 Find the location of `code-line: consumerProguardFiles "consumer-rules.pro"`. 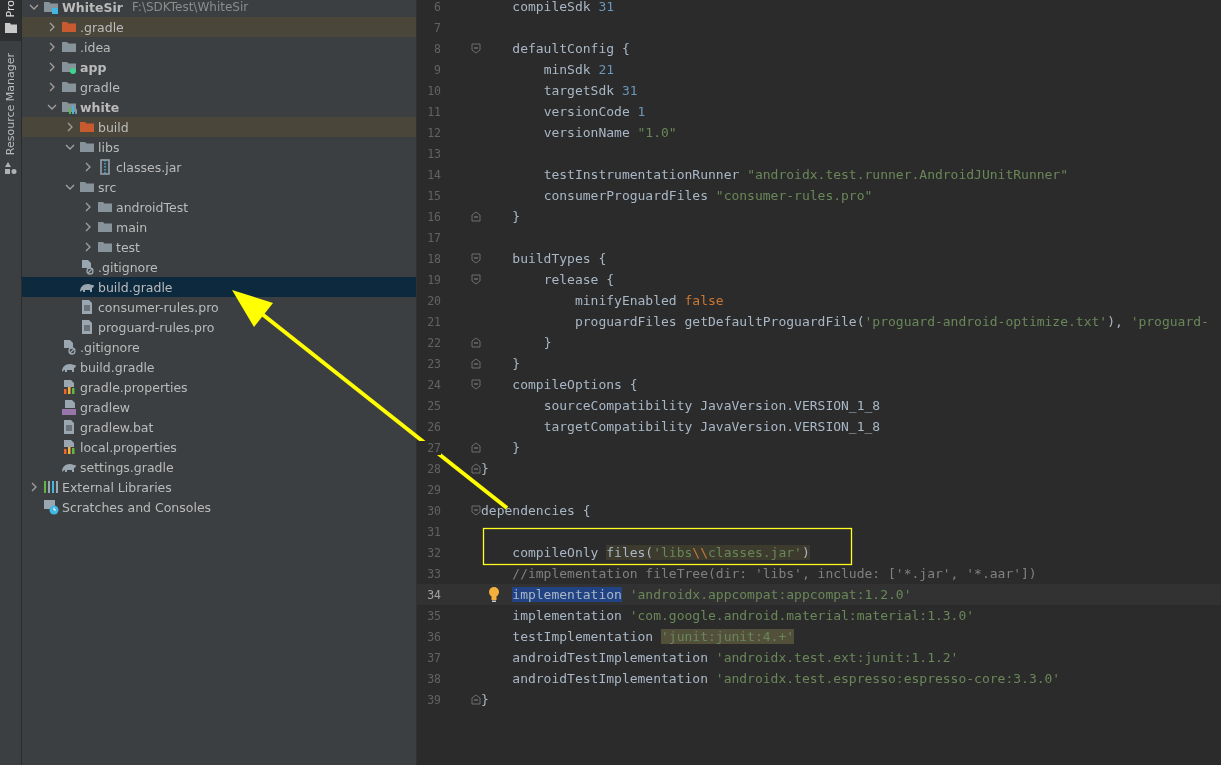

code-line: consumerProguardFiles "consumer-rules.pro" is located at coordinates (708, 195).